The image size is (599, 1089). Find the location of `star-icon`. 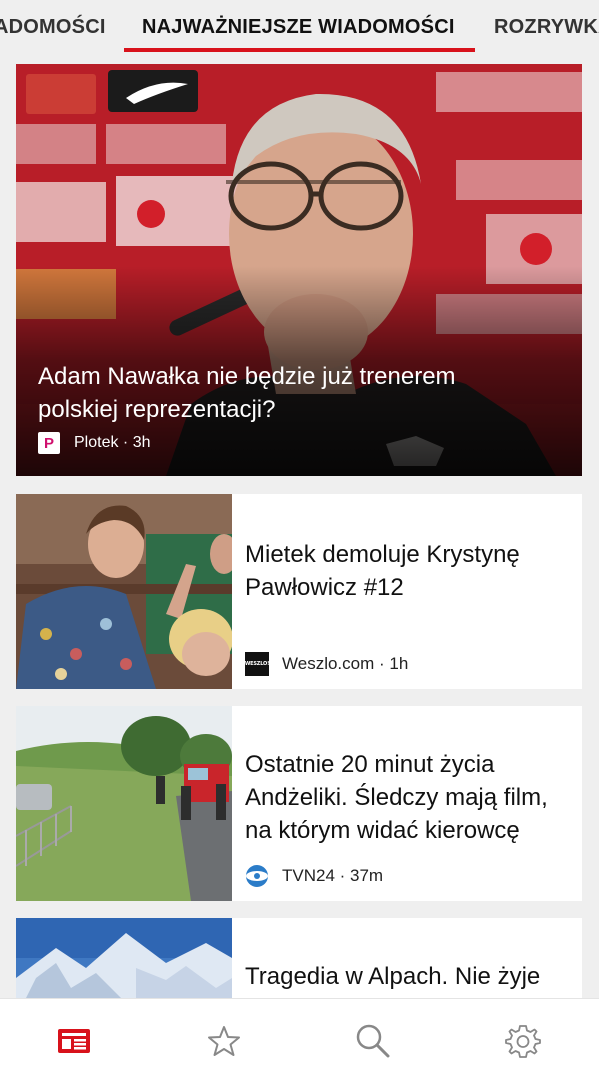

star-icon is located at coordinates (224, 1041).